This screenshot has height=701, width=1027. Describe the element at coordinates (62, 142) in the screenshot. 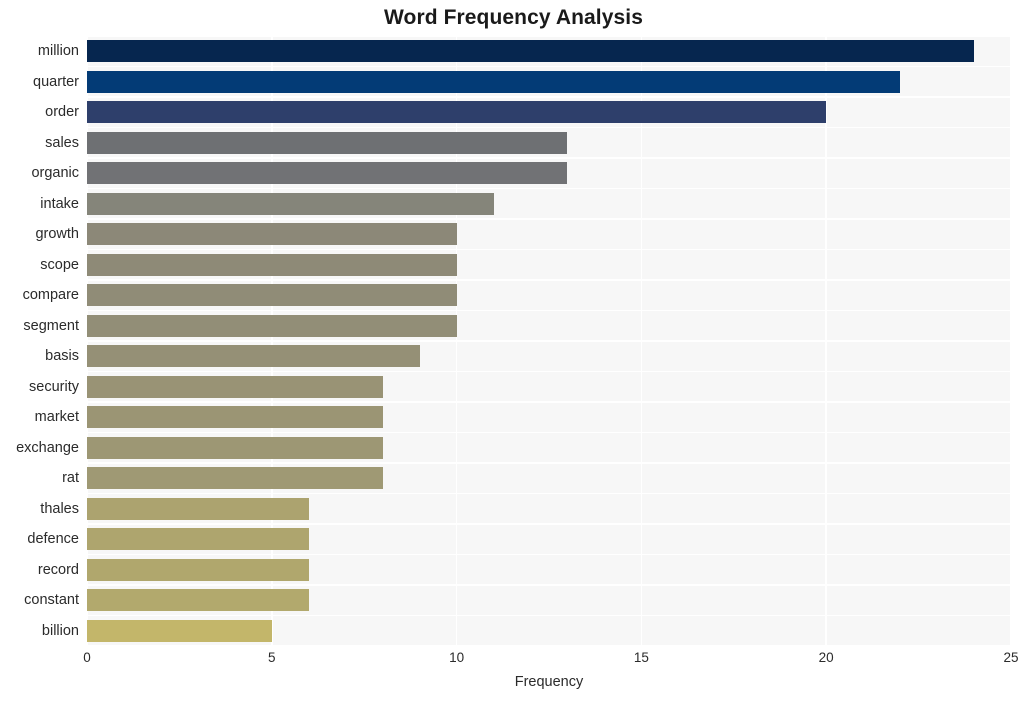

I see `y-axis-tick-label: sales` at that location.